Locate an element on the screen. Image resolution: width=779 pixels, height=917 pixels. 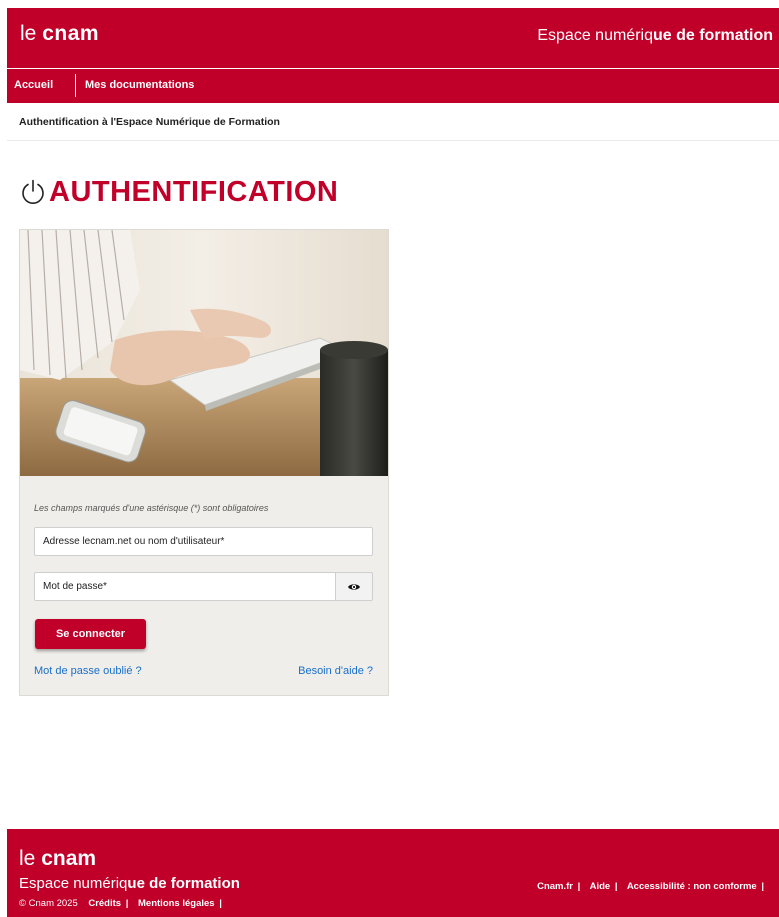
hero-image-typing-on-keyboard is located at coordinates (204, 353).